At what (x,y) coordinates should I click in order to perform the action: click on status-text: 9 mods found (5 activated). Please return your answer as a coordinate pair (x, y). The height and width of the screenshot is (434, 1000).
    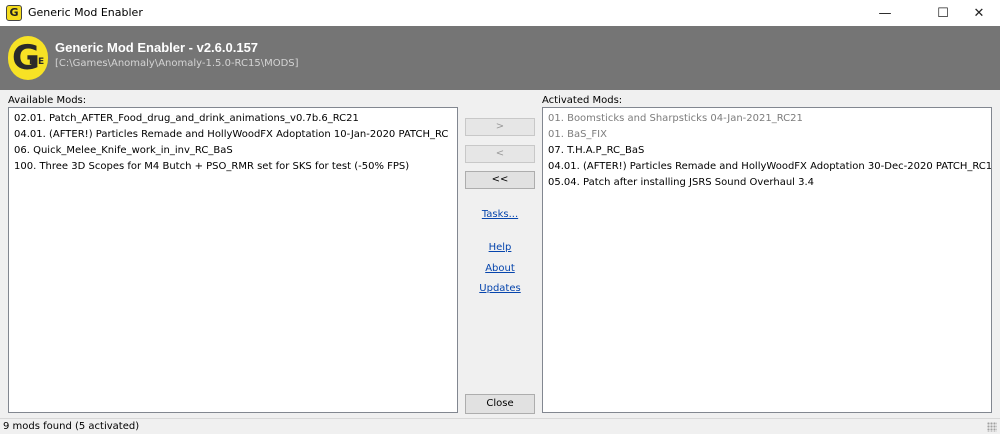
    Looking at the image, I should click on (71, 426).